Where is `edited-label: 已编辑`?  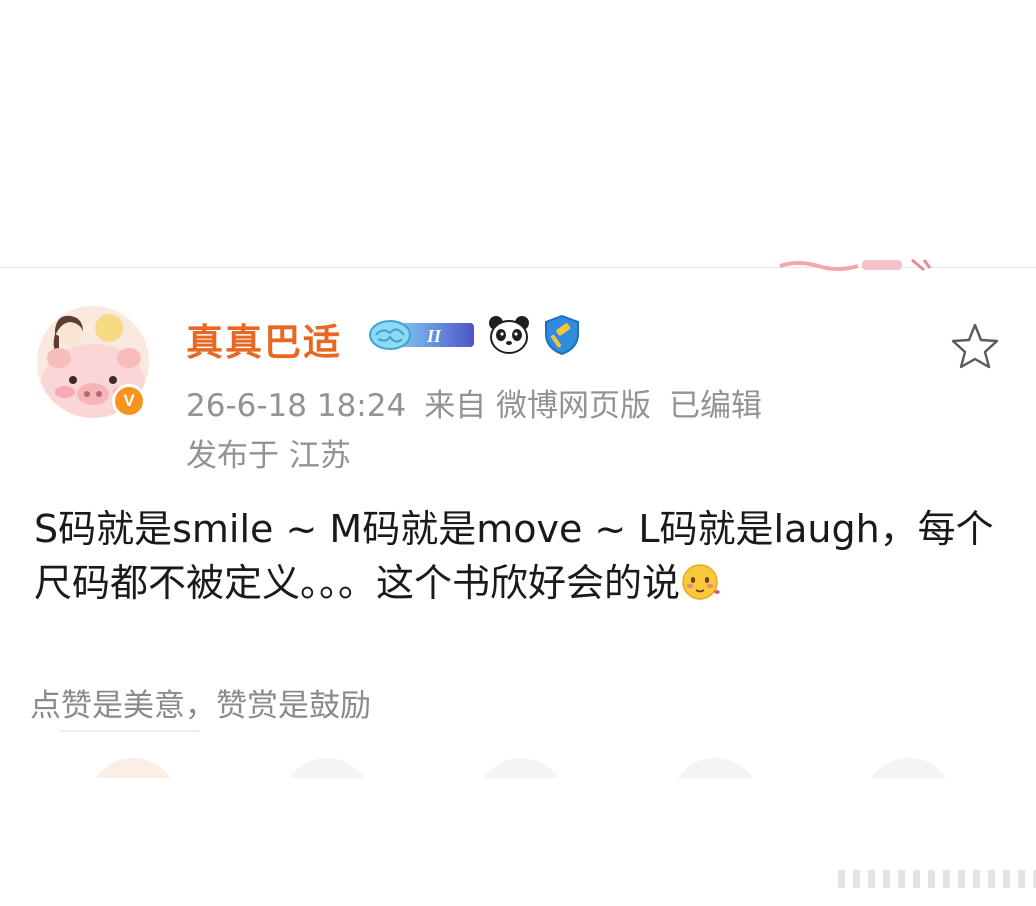 edited-label: 已编辑 is located at coordinates (715, 406).